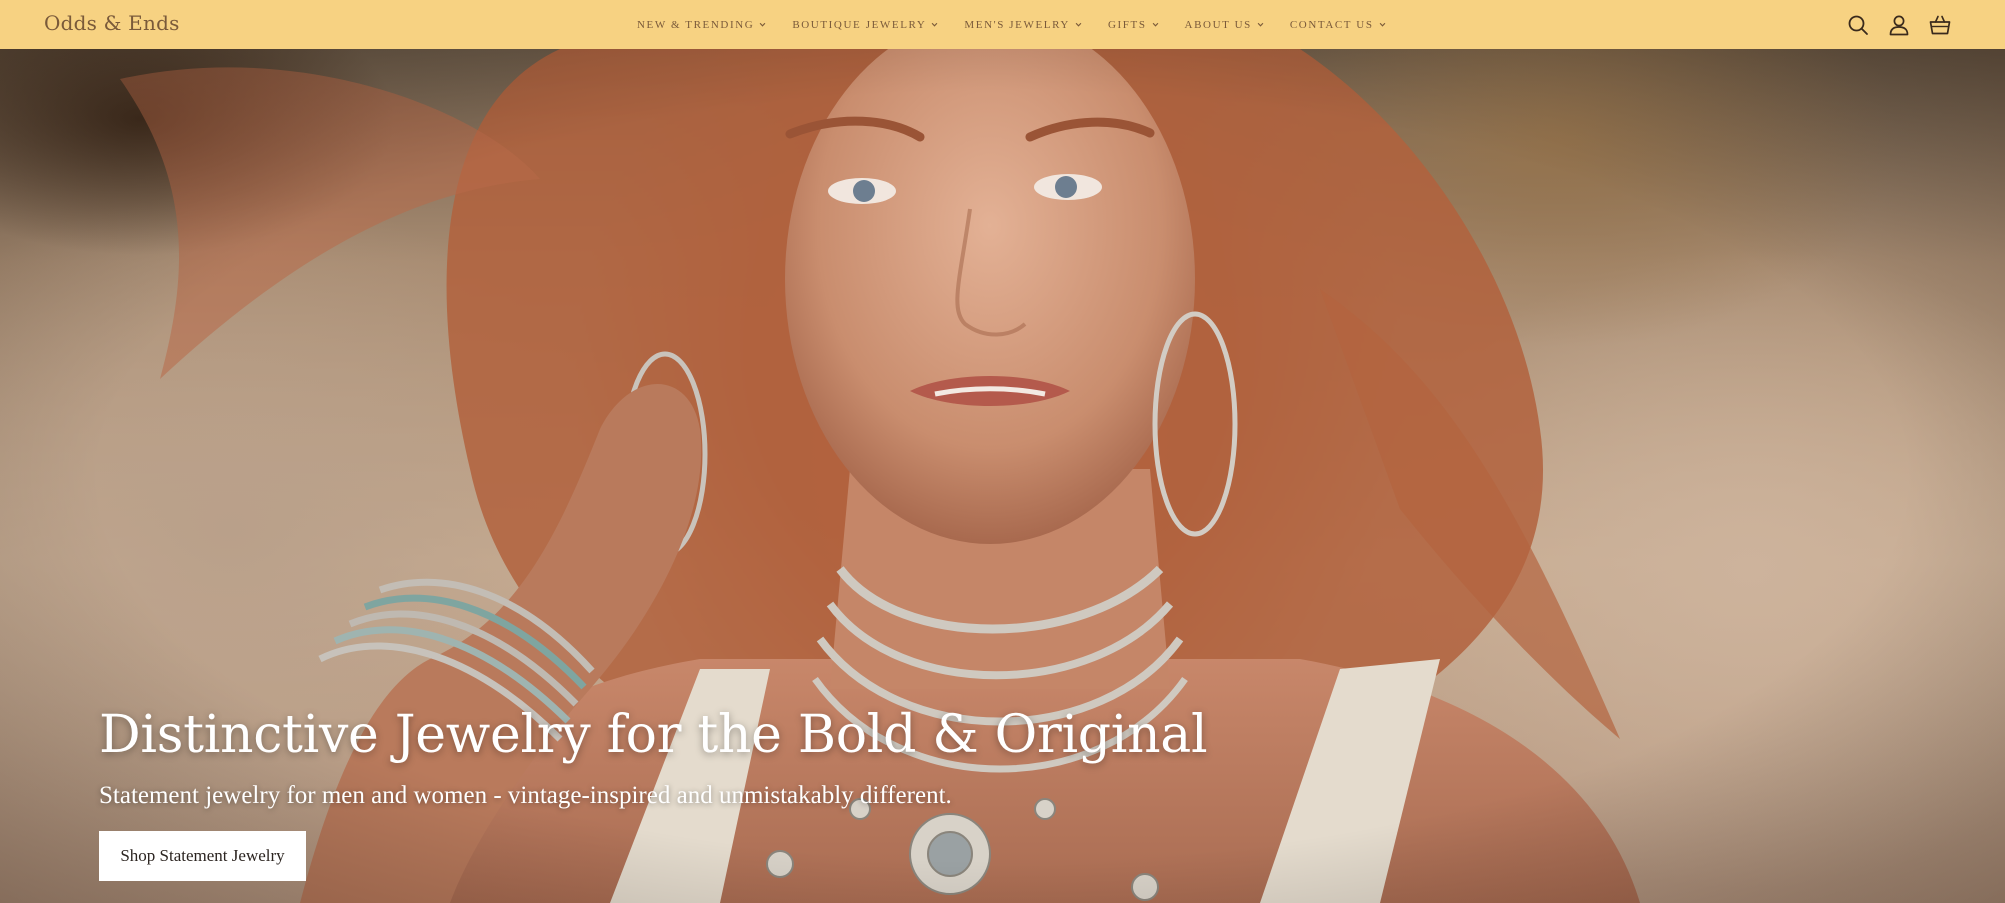 The width and height of the screenshot is (2005, 903). I want to click on search-button, so click(1858, 25).